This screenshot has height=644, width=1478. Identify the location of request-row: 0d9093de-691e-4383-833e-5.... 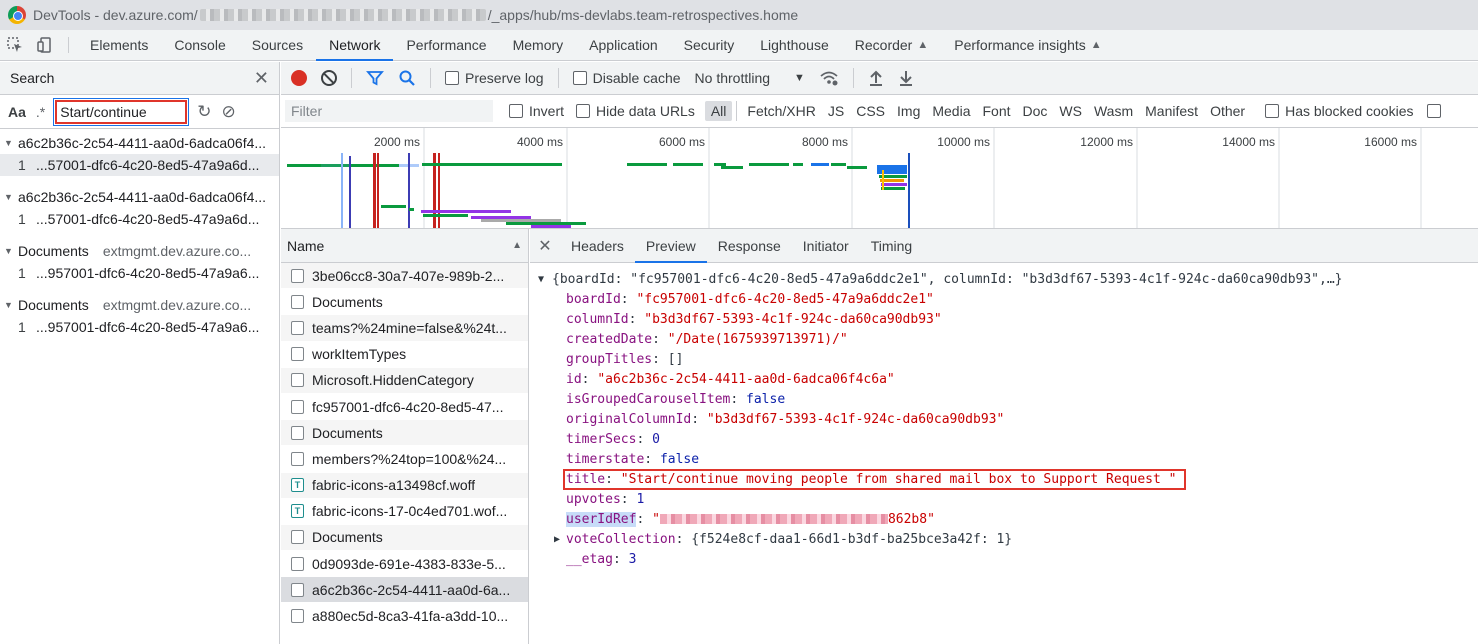
(404, 564).